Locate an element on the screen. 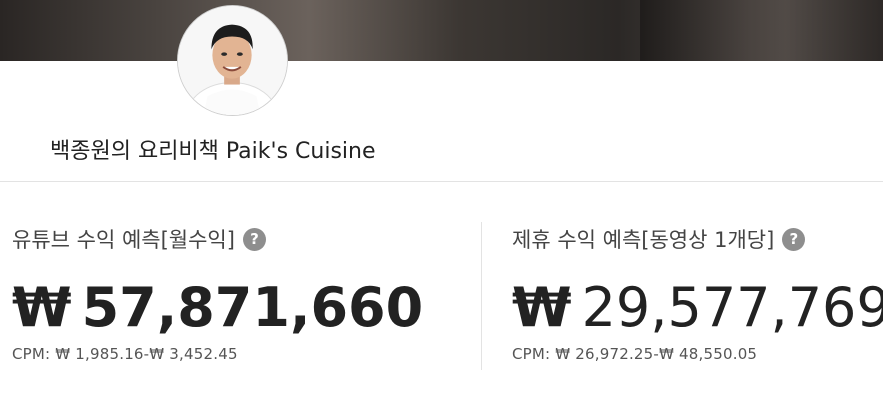 The image size is (883, 405). youtube-revenue-amount: ₩57,871,660 is located at coordinates (242, 308).